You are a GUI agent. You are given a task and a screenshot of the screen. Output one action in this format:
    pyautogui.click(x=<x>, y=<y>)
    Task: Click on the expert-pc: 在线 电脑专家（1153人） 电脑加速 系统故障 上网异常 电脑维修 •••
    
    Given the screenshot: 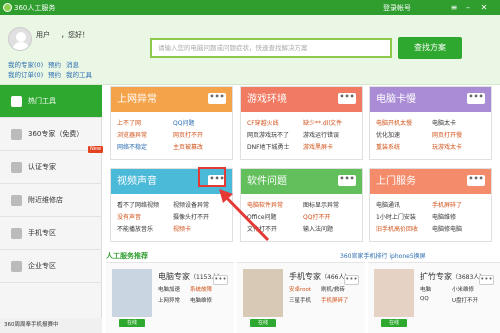 What is the action you would take?
    pyautogui.click(x=170, y=297)
    